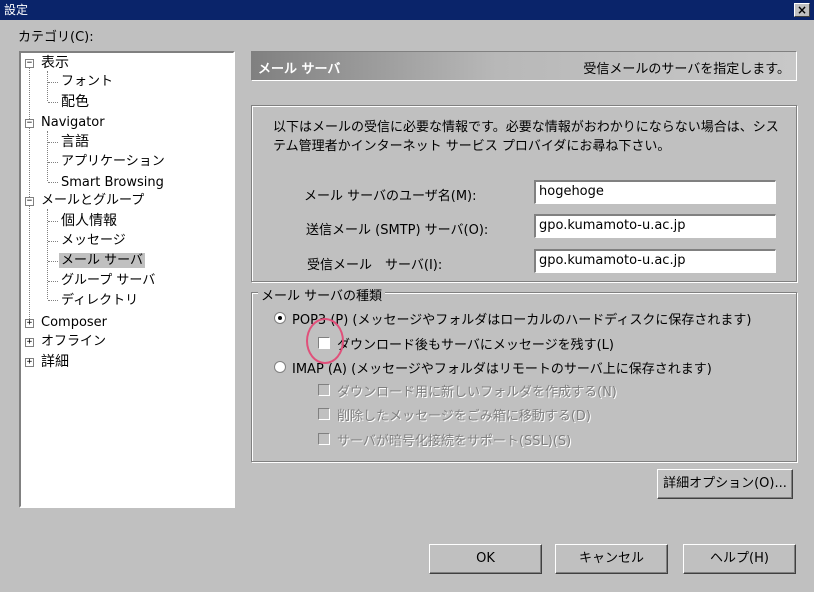 This screenshot has height=592, width=814. I want to click on ok-button: OK, so click(485, 559).